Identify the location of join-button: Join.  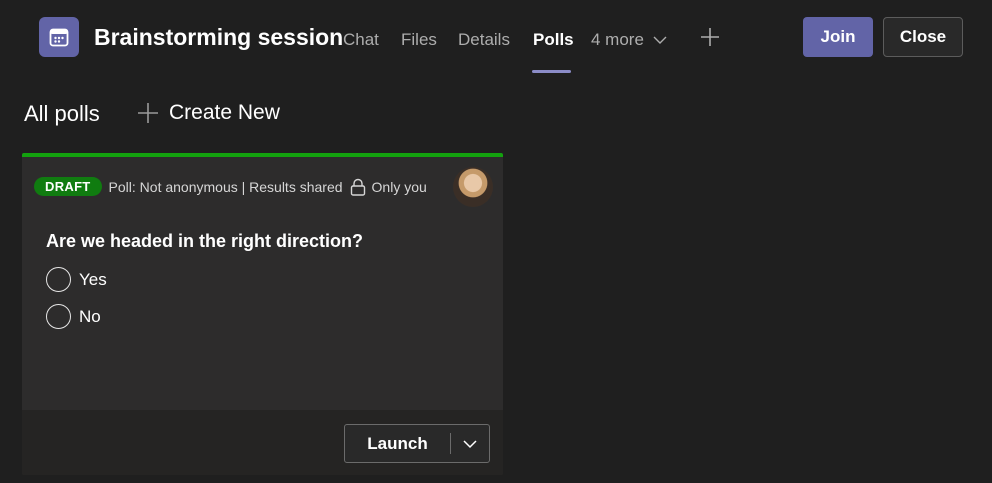
(838, 37).